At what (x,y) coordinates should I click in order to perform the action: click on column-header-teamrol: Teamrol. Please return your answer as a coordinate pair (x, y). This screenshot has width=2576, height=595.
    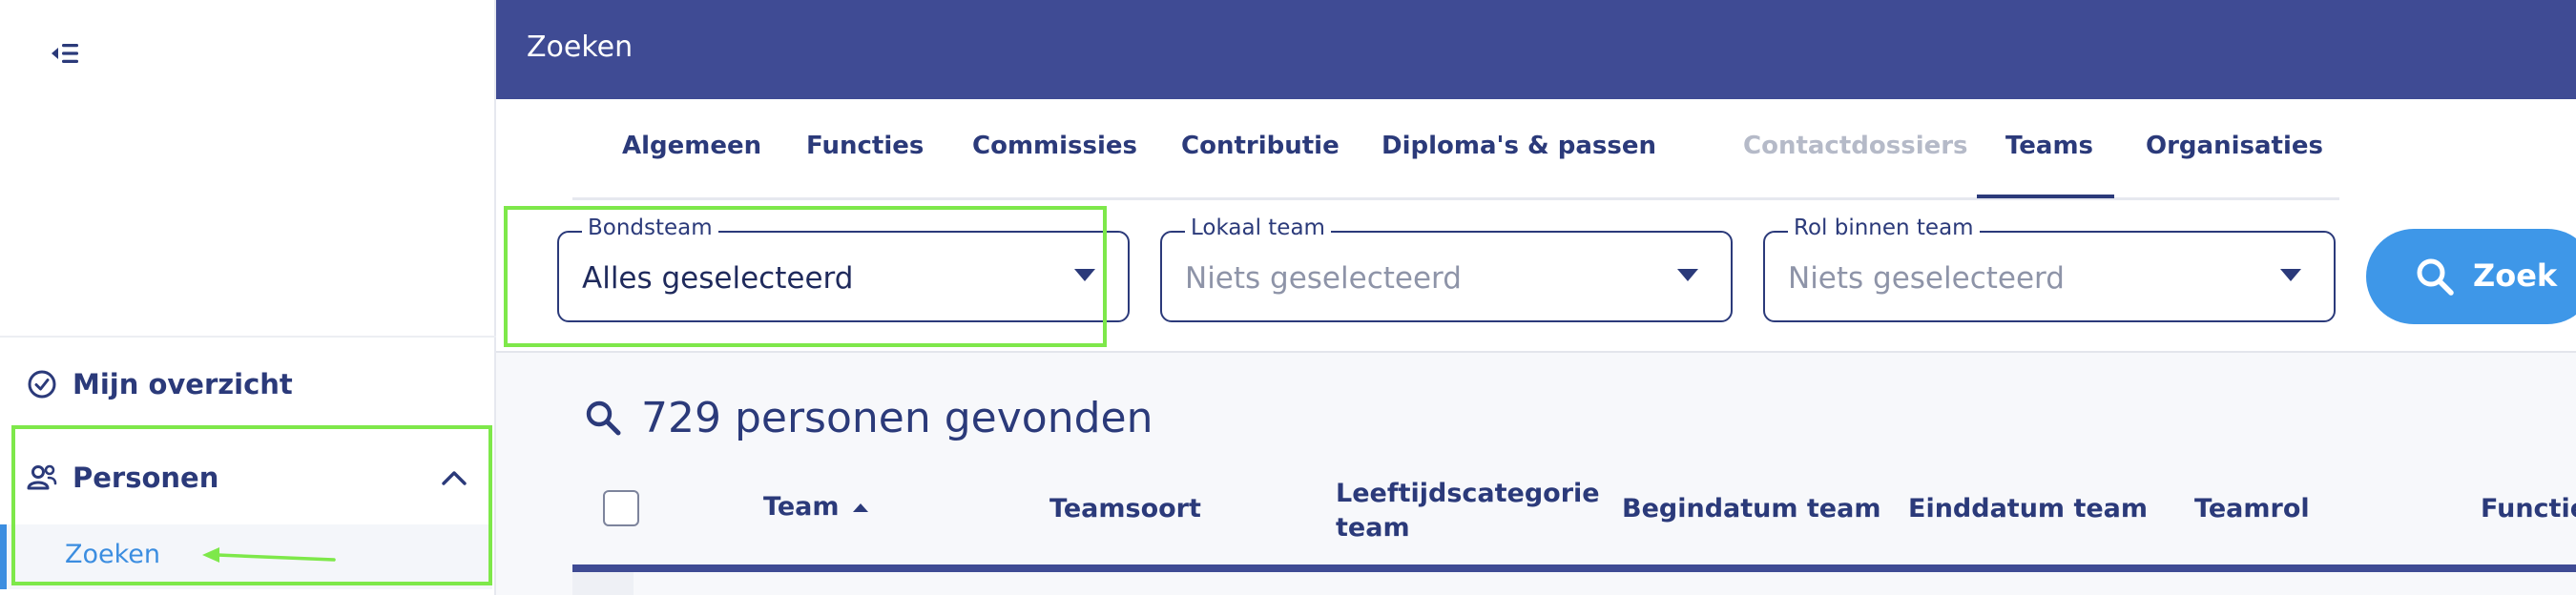
    Looking at the image, I should click on (2252, 509).